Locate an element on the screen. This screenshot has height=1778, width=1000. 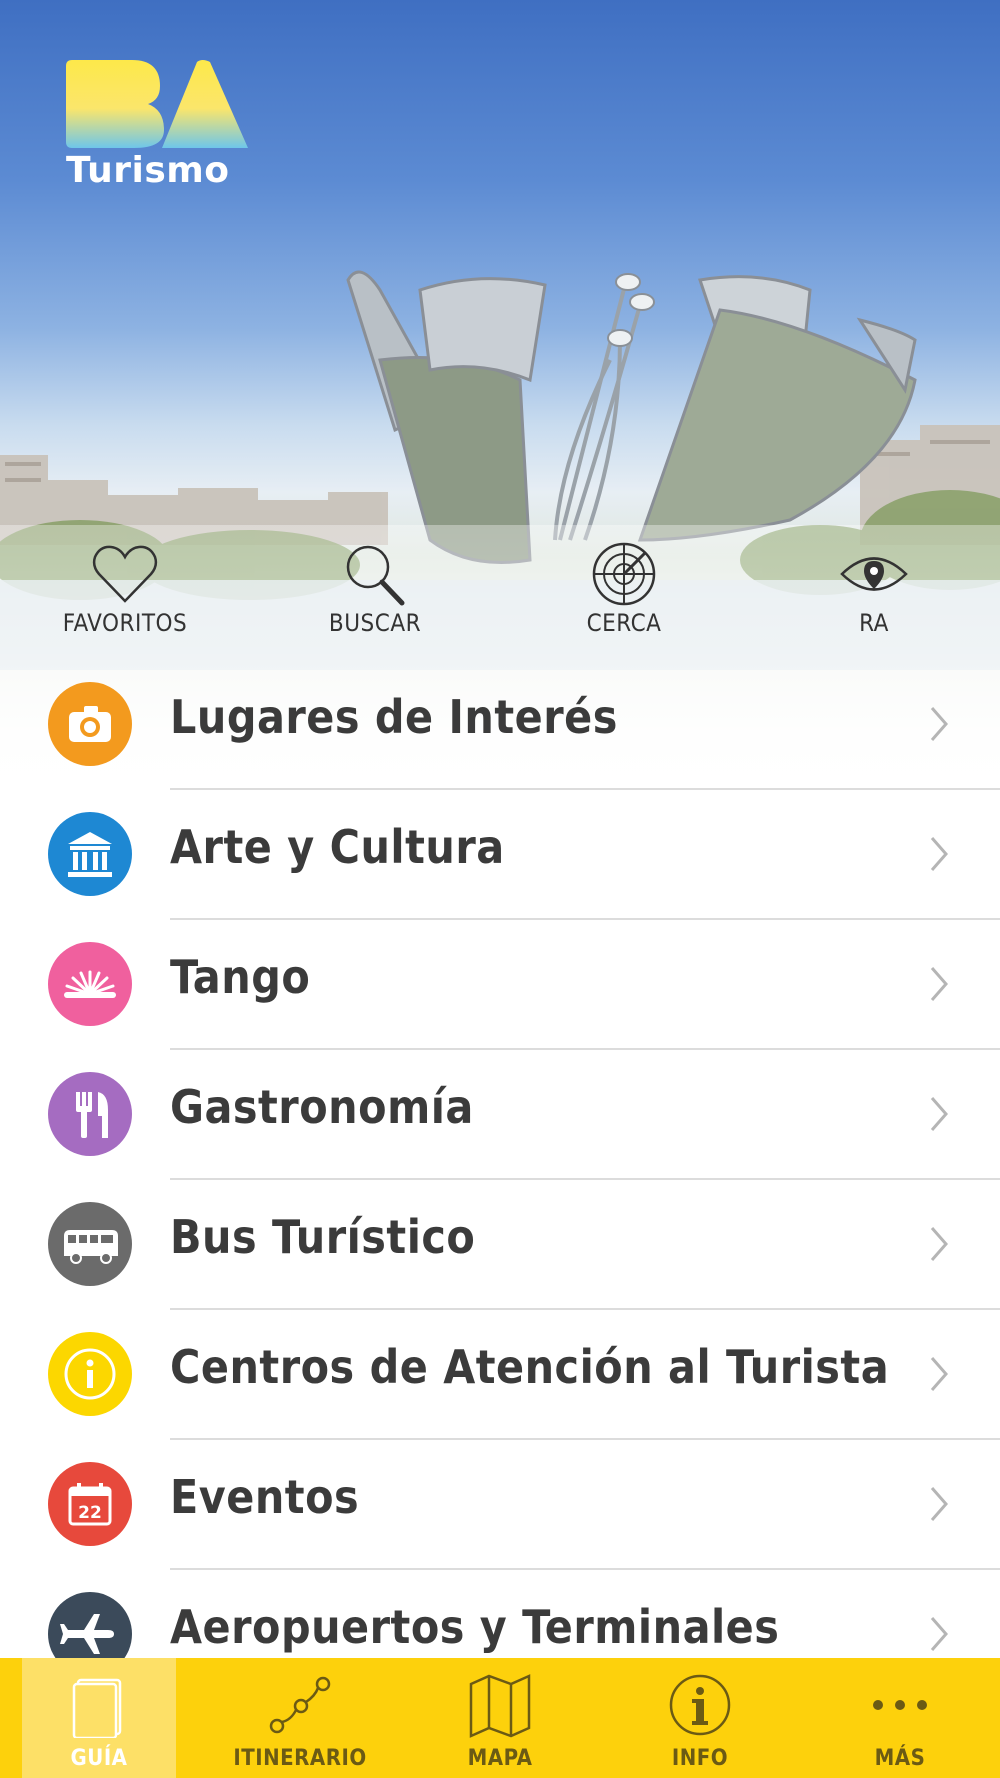
magnifier-icon is located at coordinates (375, 575).